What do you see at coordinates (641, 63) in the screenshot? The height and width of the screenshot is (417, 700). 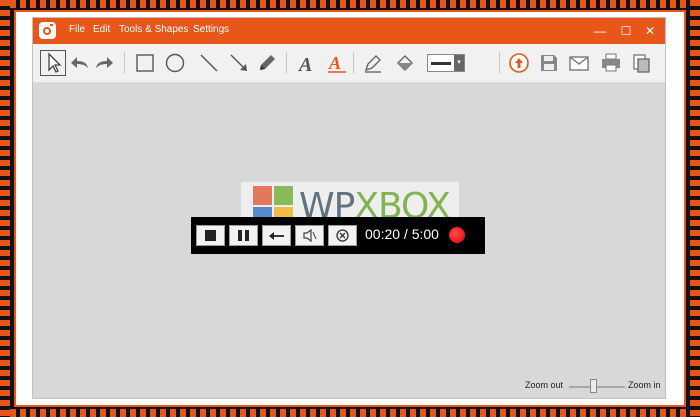 I see `copy-icon` at bounding box center [641, 63].